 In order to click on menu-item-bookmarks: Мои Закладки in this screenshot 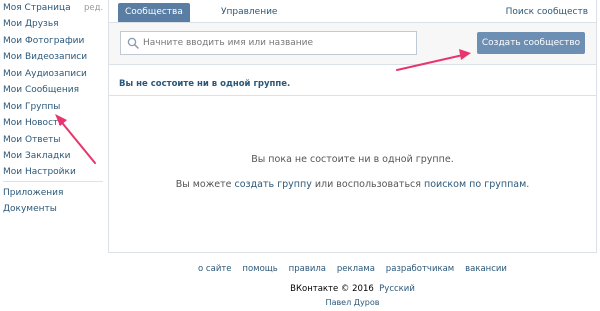, I will do `click(36, 156)`.